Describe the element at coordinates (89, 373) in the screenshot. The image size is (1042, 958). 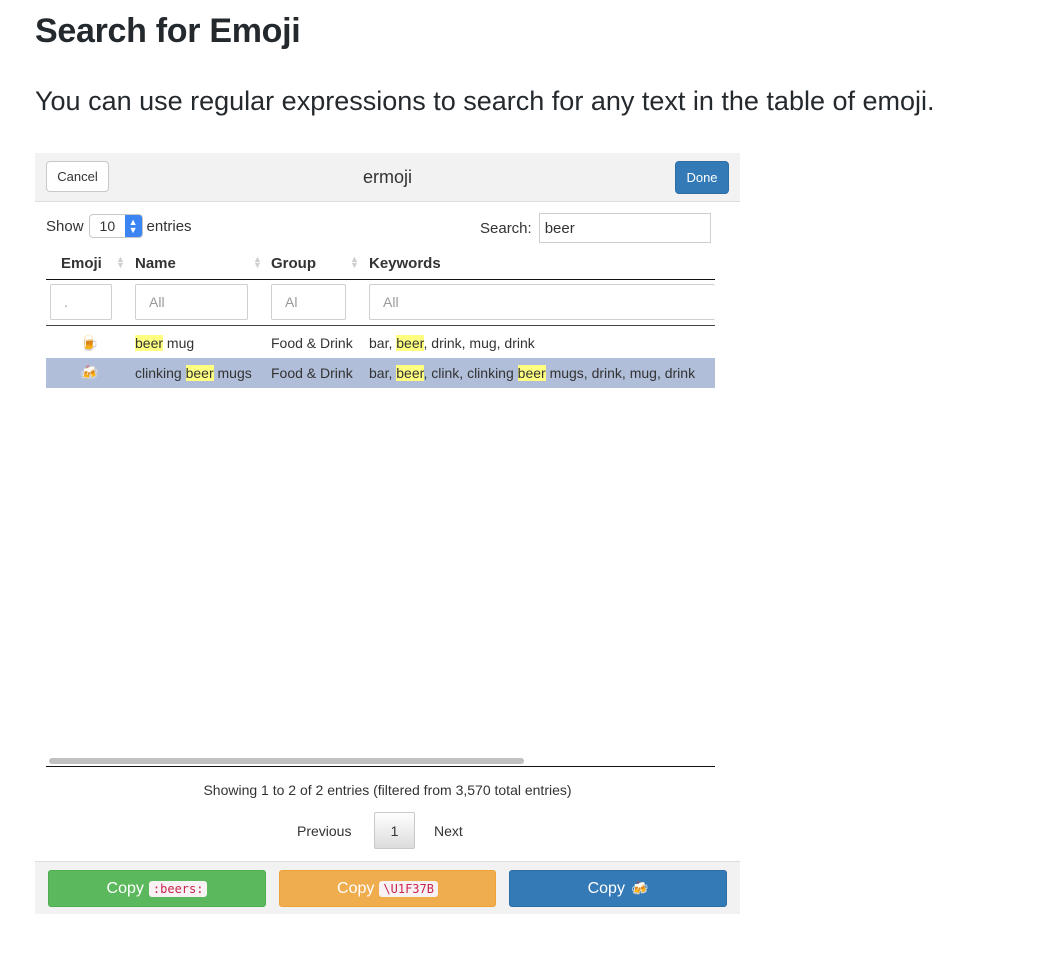
I see `emoji-cell: 🍻` at that location.